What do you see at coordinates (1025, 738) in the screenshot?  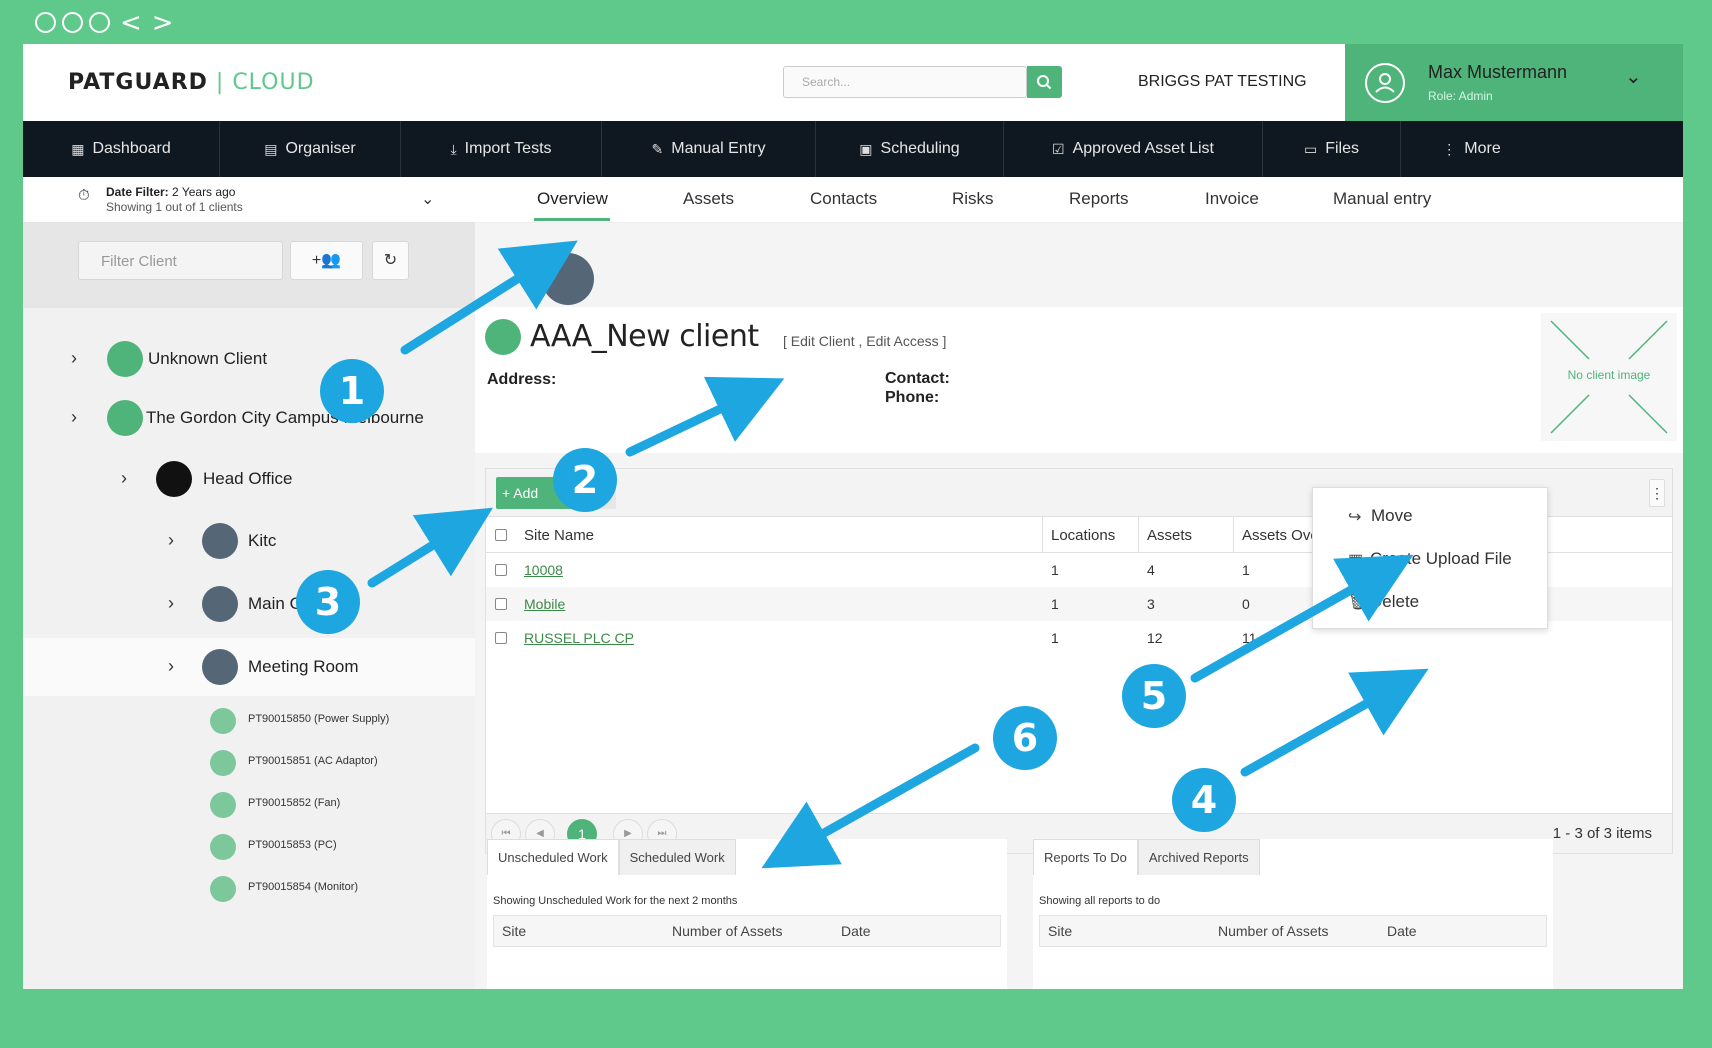 I see `callout-6: 6` at bounding box center [1025, 738].